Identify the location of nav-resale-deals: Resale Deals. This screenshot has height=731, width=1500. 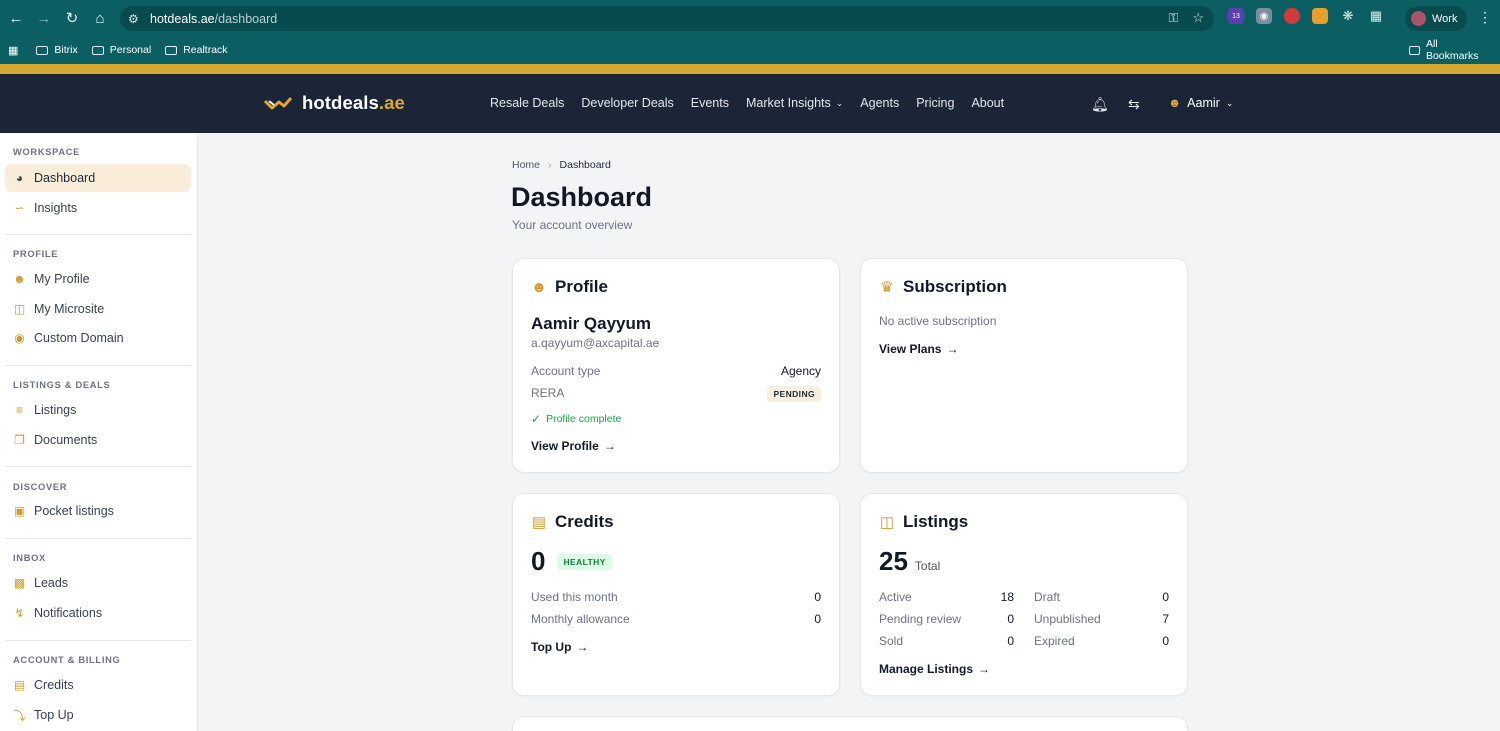
(527, 103).